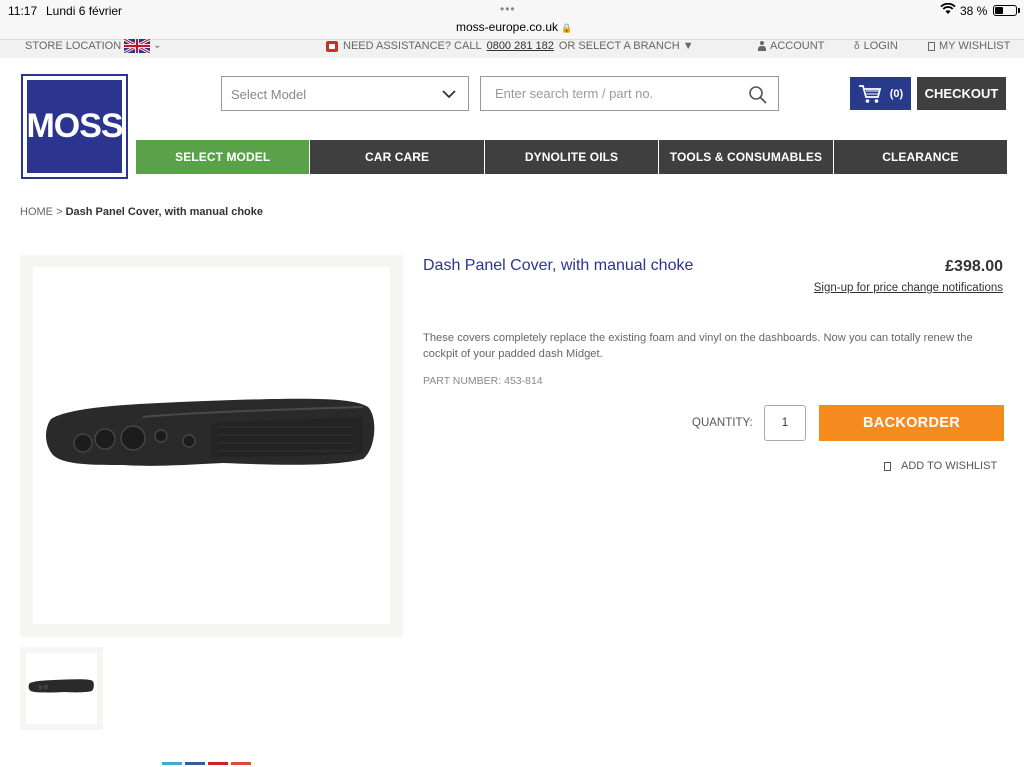  I want to click on wishlist-link: MY WISHLIST, so click(969, 46).